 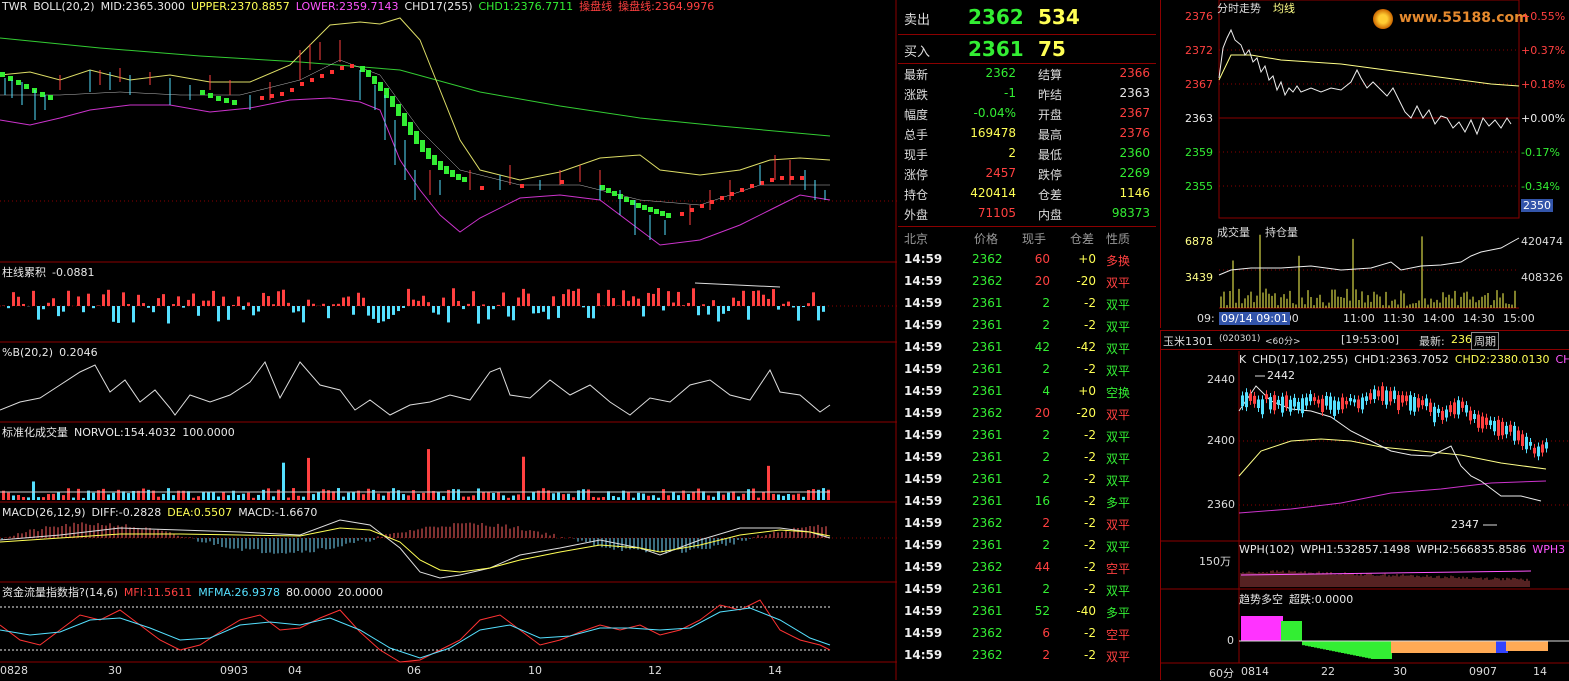 What do you see at coordinates (1543, 16) in the screenshot?
I see `intraday-pct-tick: +0.55%` at bounding box center [1543, 16].